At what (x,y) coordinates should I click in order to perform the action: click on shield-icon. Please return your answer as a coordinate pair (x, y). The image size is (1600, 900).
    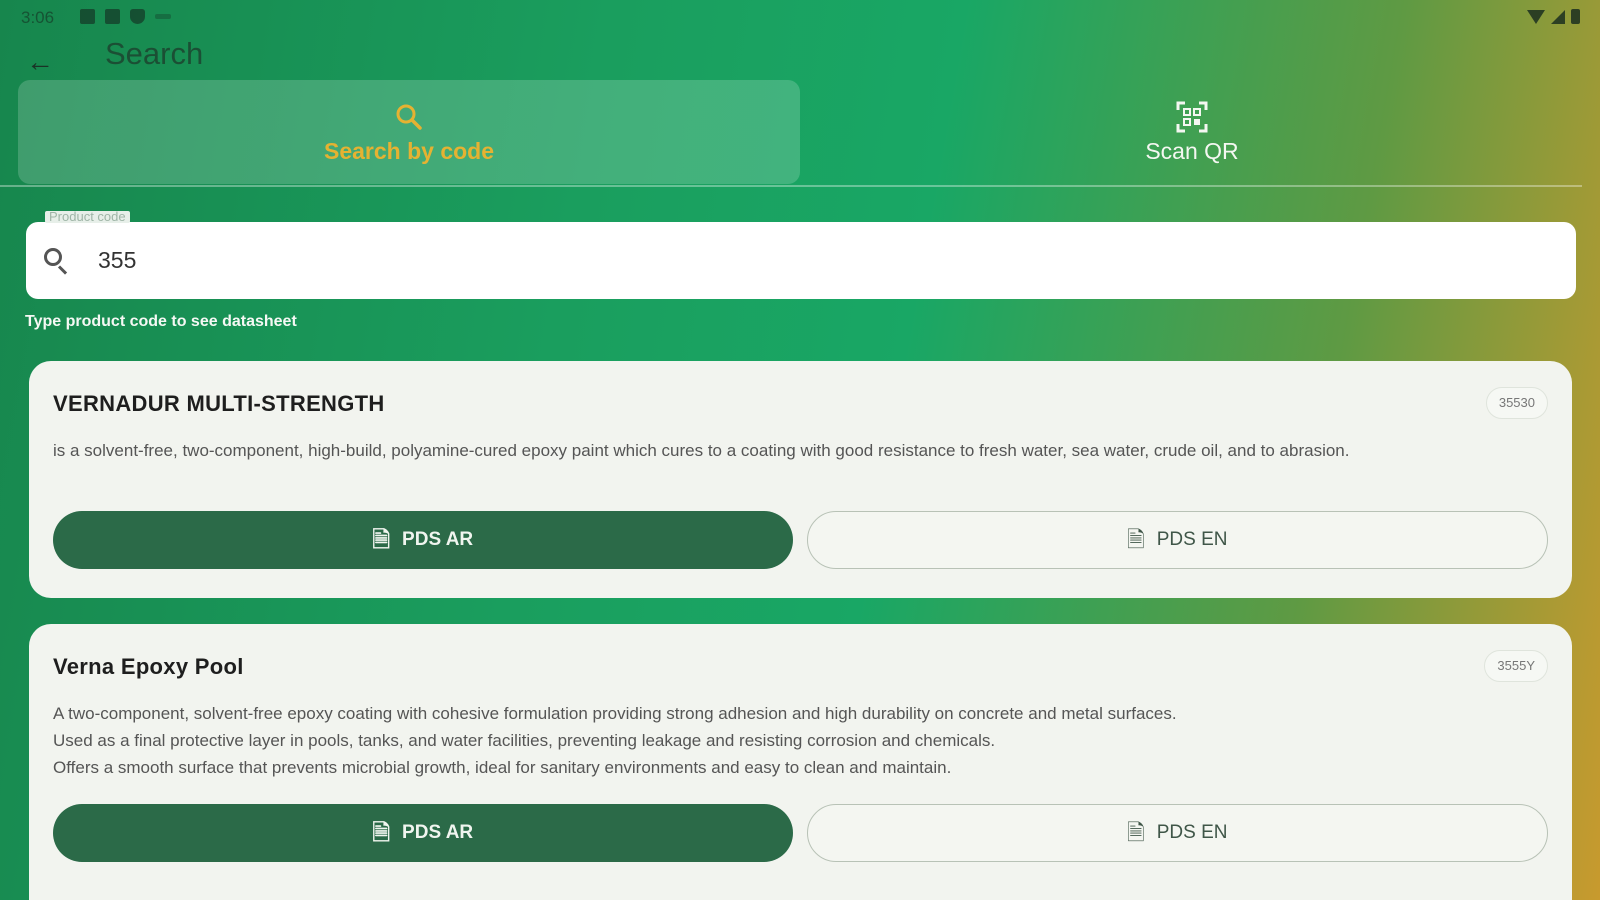
    Looking at the image, I should click on (137, 16).